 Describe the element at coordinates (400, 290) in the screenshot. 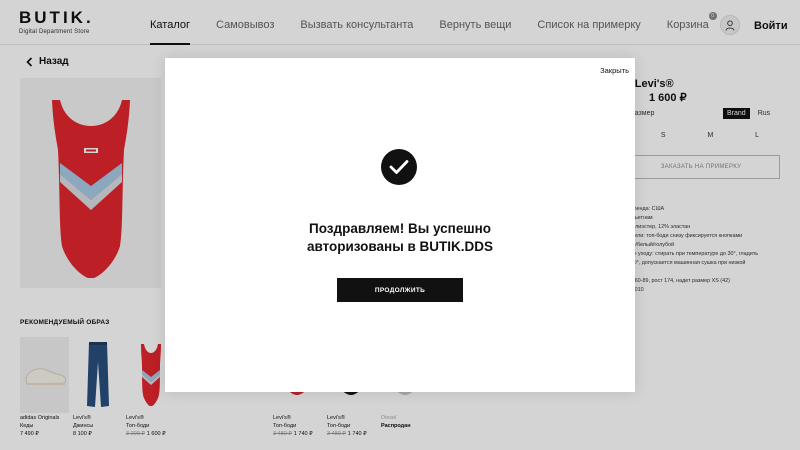

I see `continue-button: ПРОДОЛЖИТЬ` at that location.